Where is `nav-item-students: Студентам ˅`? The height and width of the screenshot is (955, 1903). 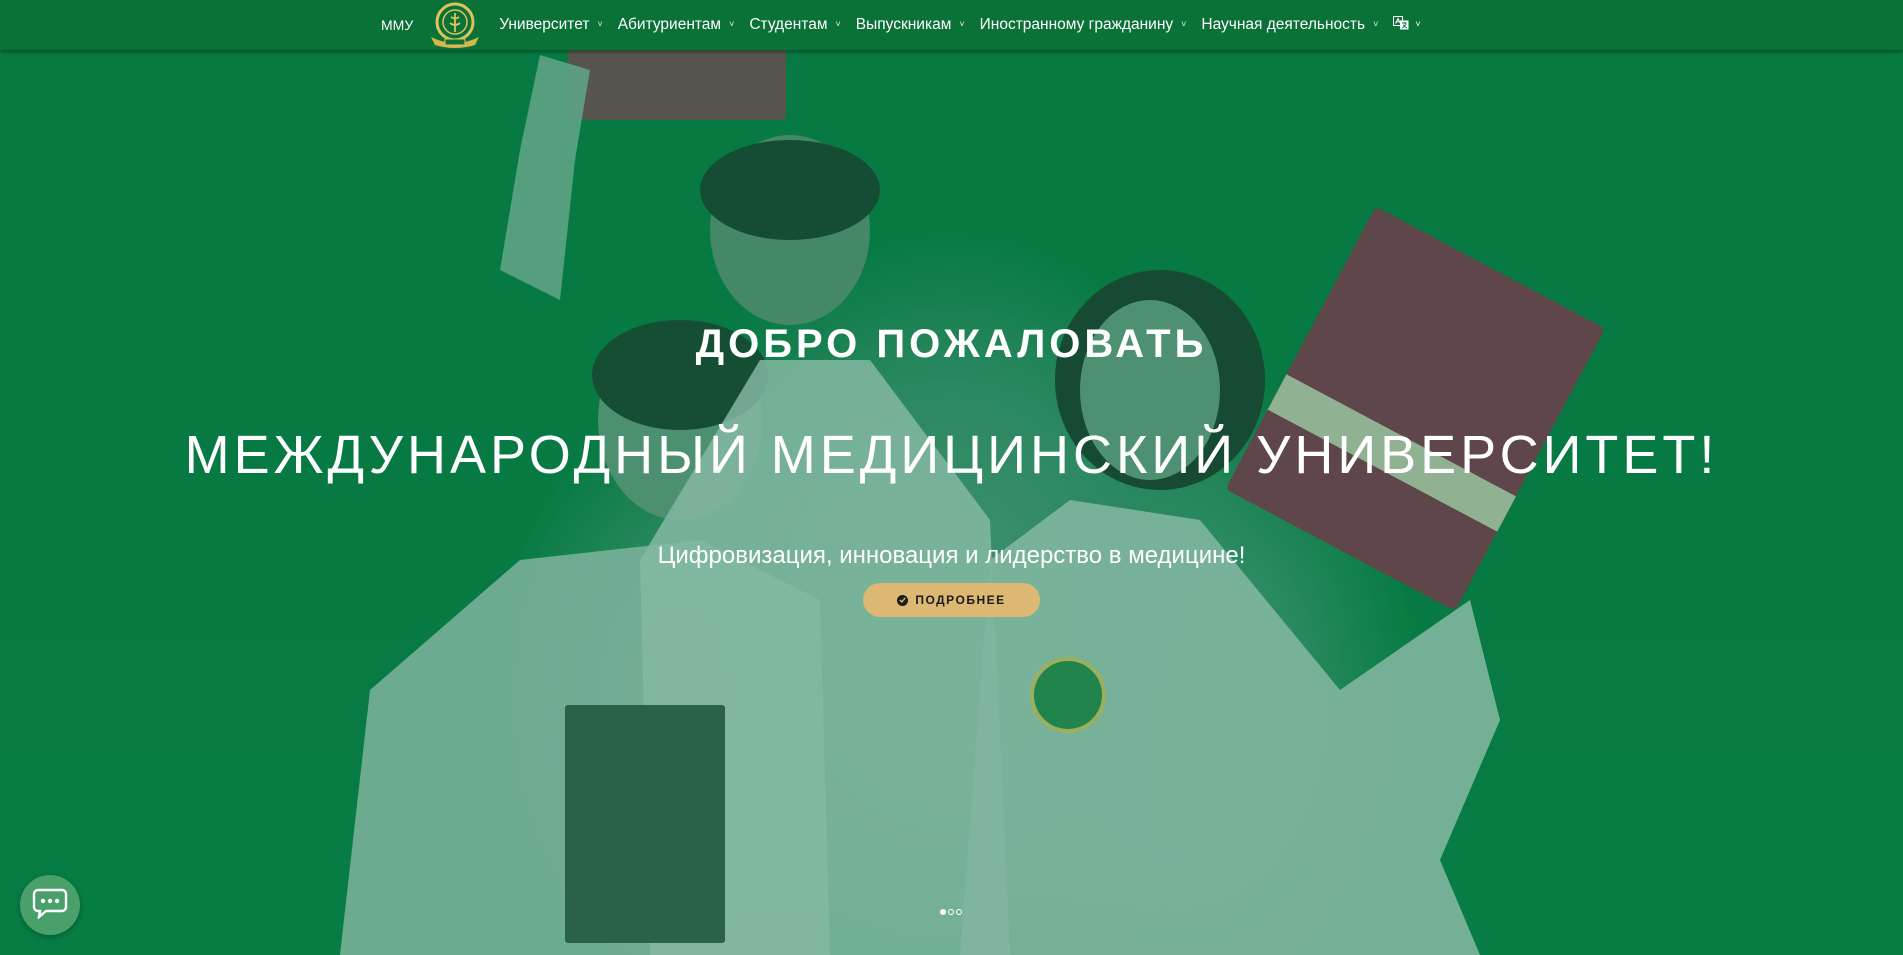 nav-item-students: Студентам ˅ is located at coordinates (794, 25).